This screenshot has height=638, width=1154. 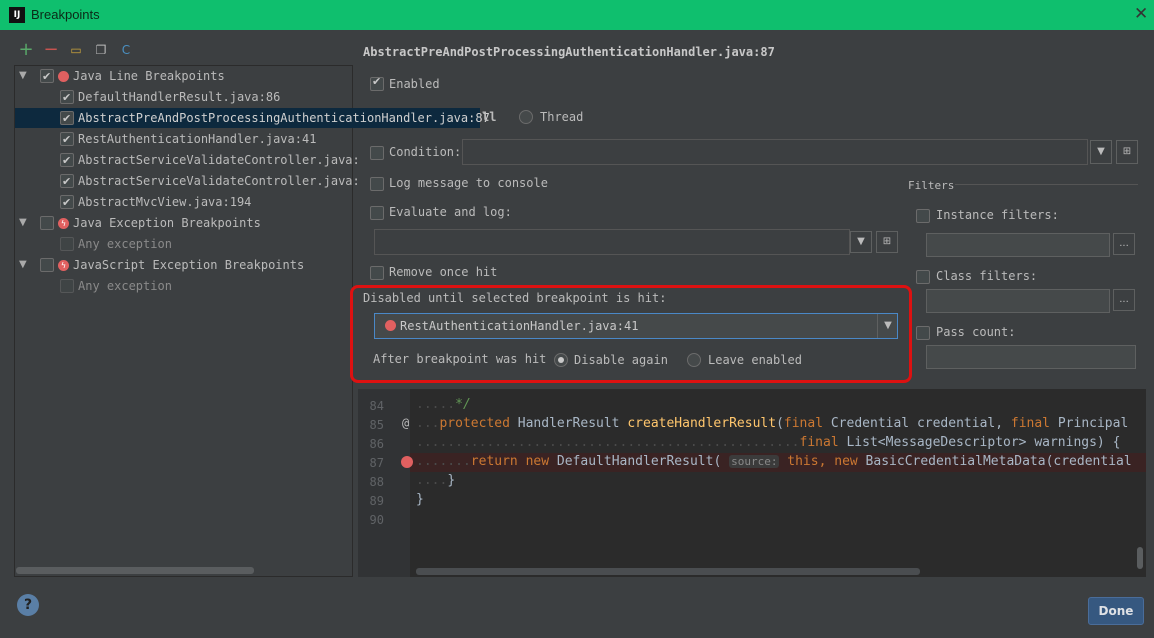 What do you see at coordinates (377, 213) in the screenshot?
I see `evaluate-checkbox` at bounding box center [377, 213].